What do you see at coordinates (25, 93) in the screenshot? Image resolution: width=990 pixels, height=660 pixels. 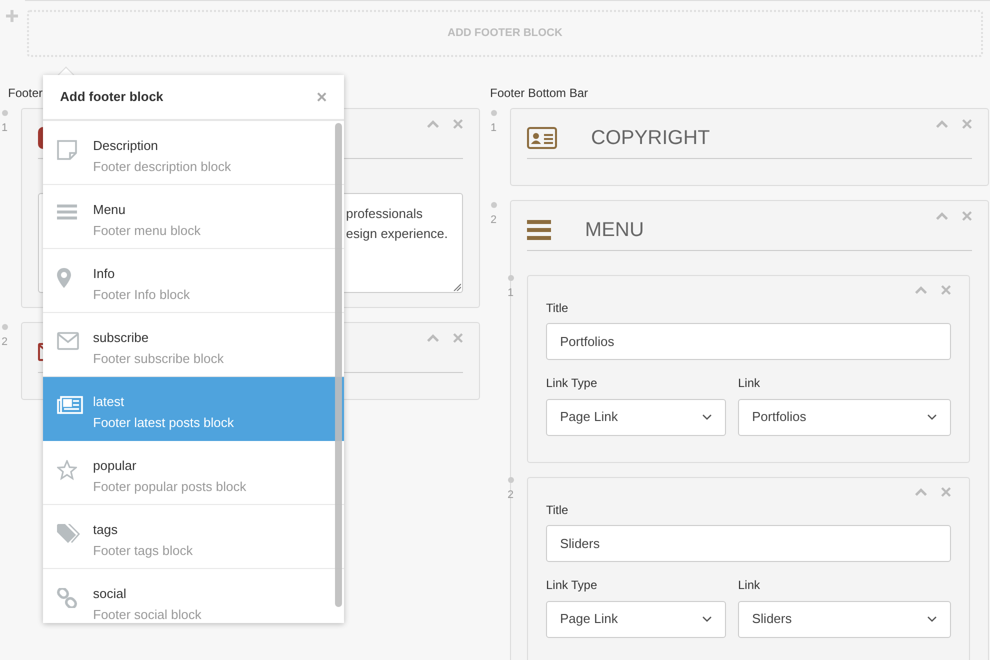 I see `column-title: Footer` at bounding box center [25, 93].